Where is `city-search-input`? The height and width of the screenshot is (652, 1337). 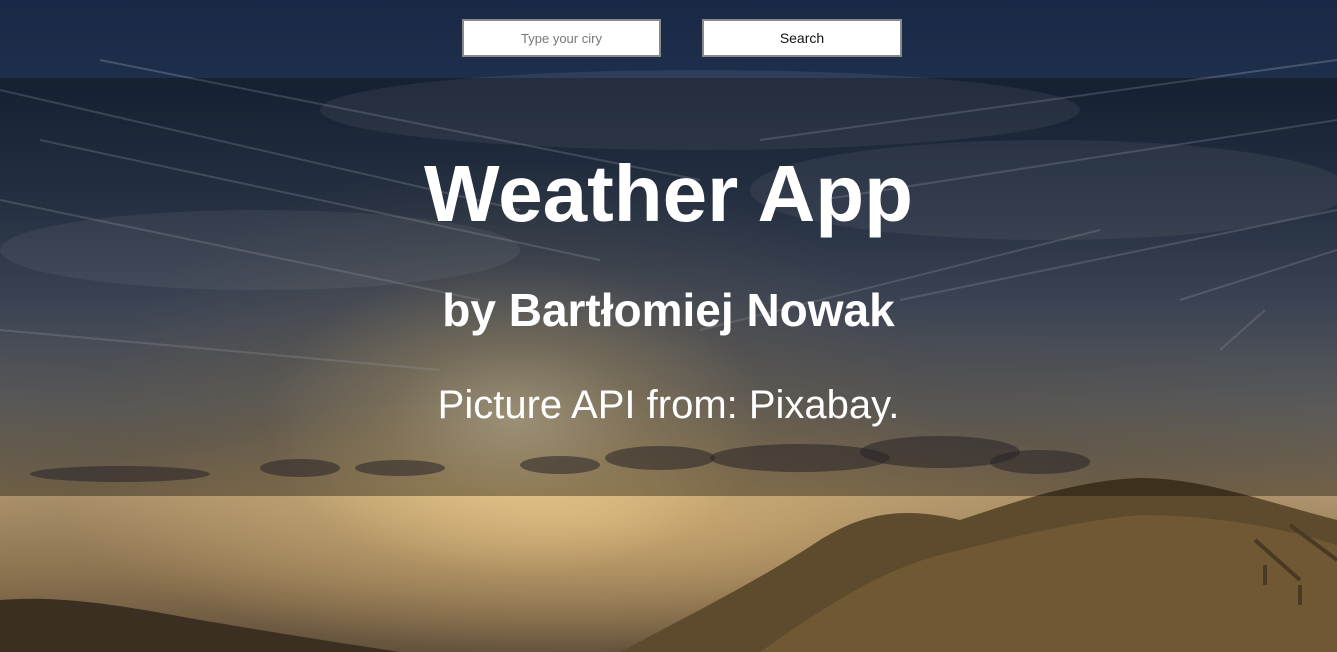 city-search-input is located at coordinates (561, 38).